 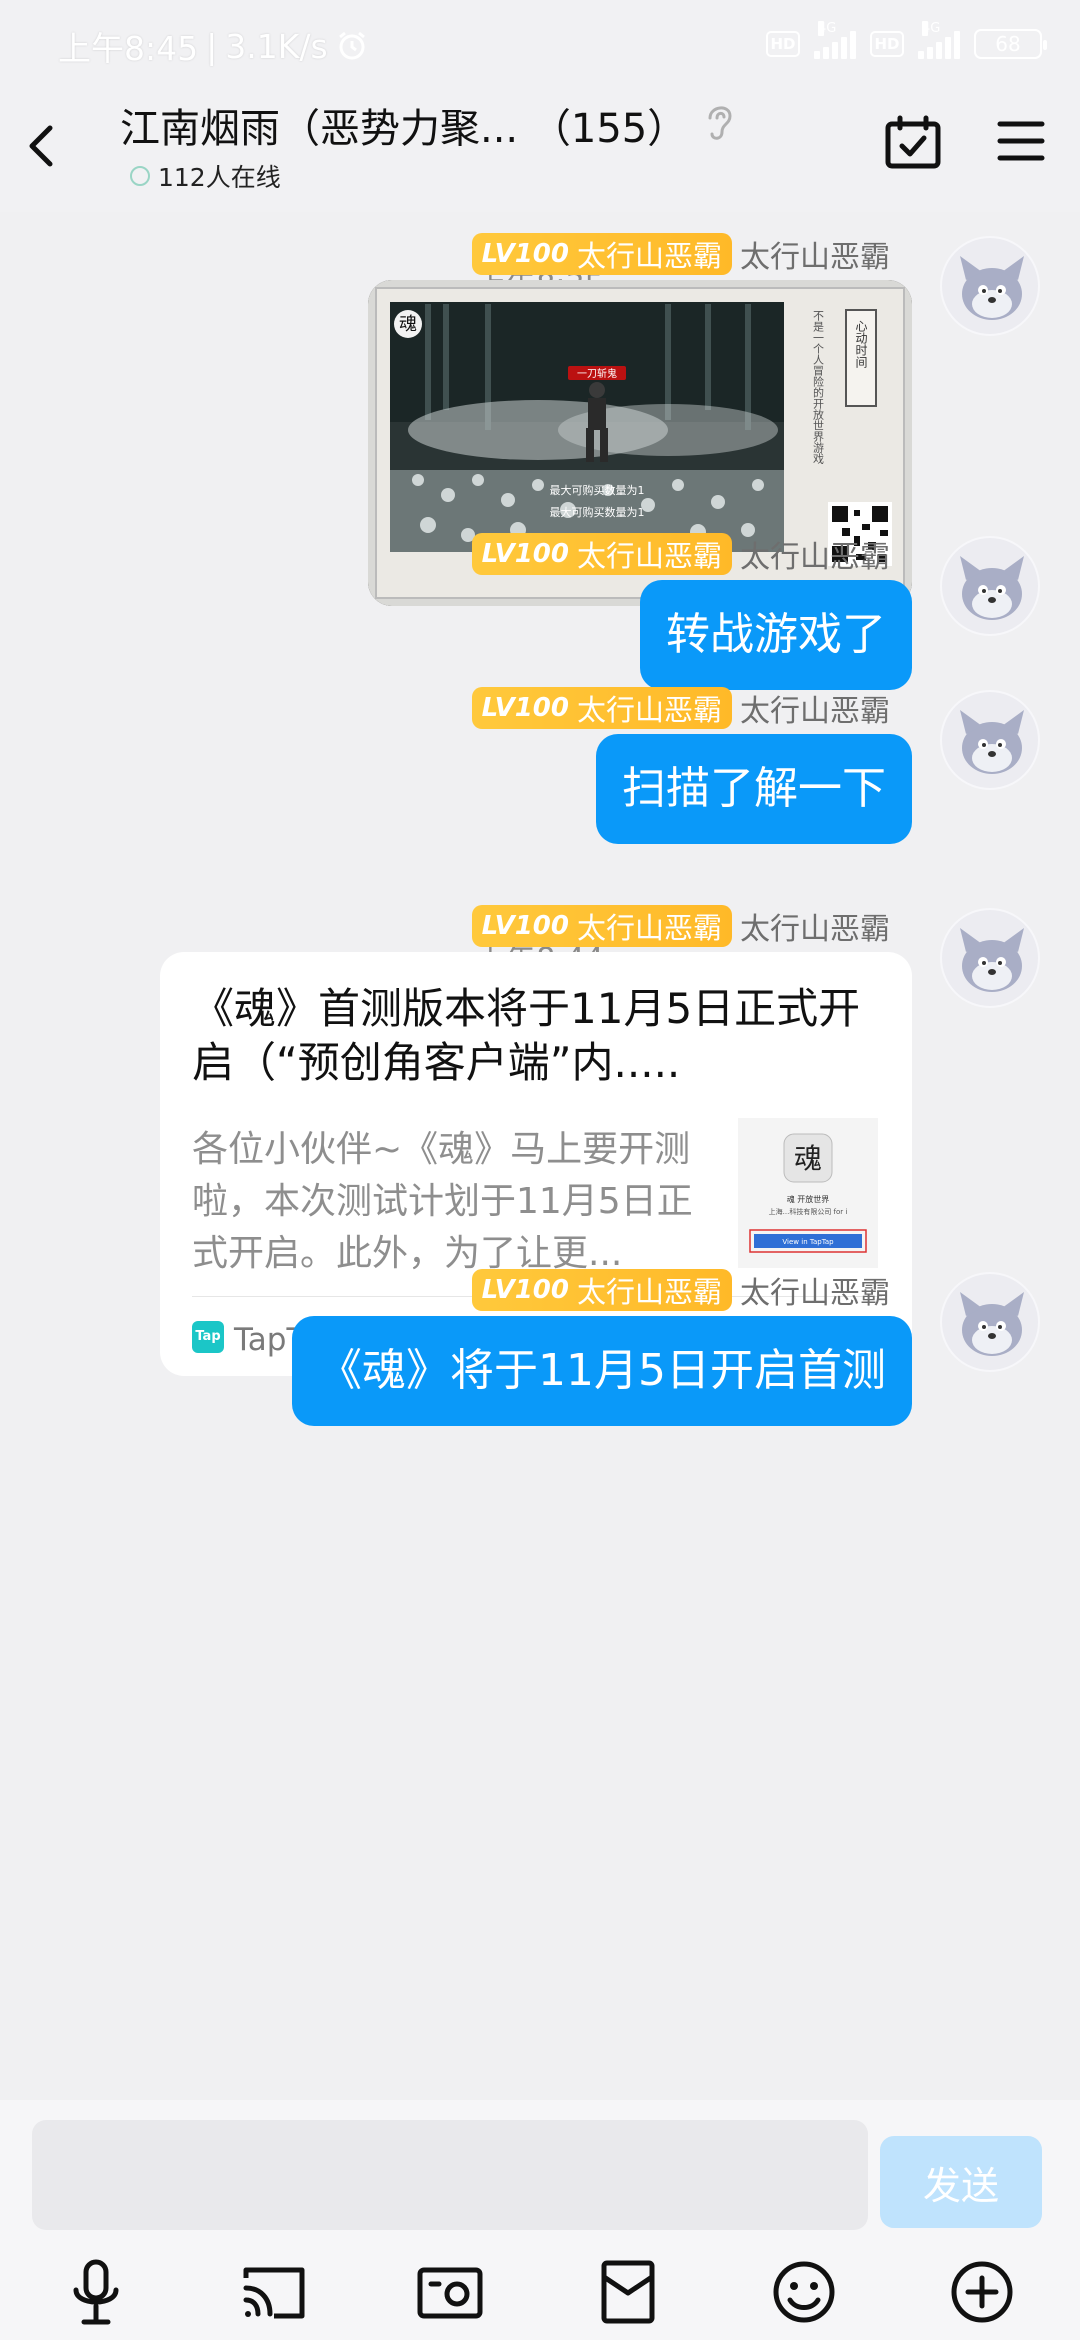 I want to click on thumb-publisher: 上海...科技有限公司 for i, so click(x=808, y=1211).